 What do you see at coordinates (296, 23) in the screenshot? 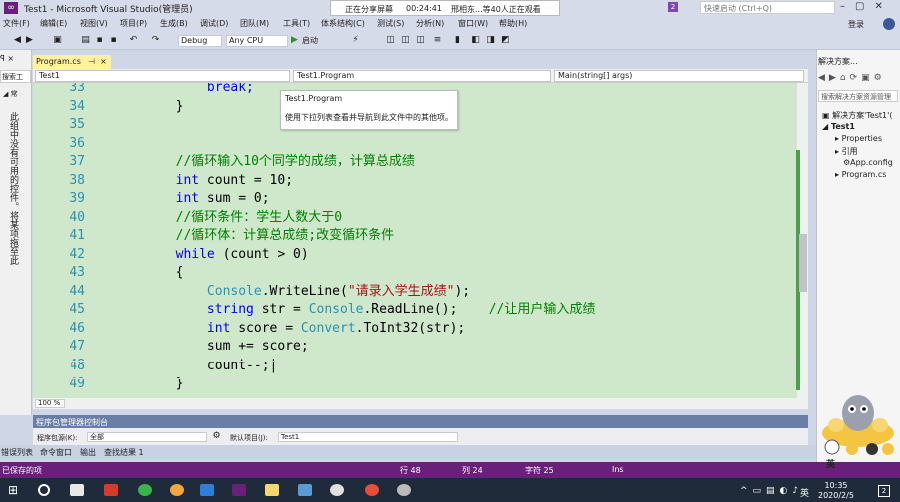
I see `menu-tools: 工具(T)` at bounding box center [296, 23].